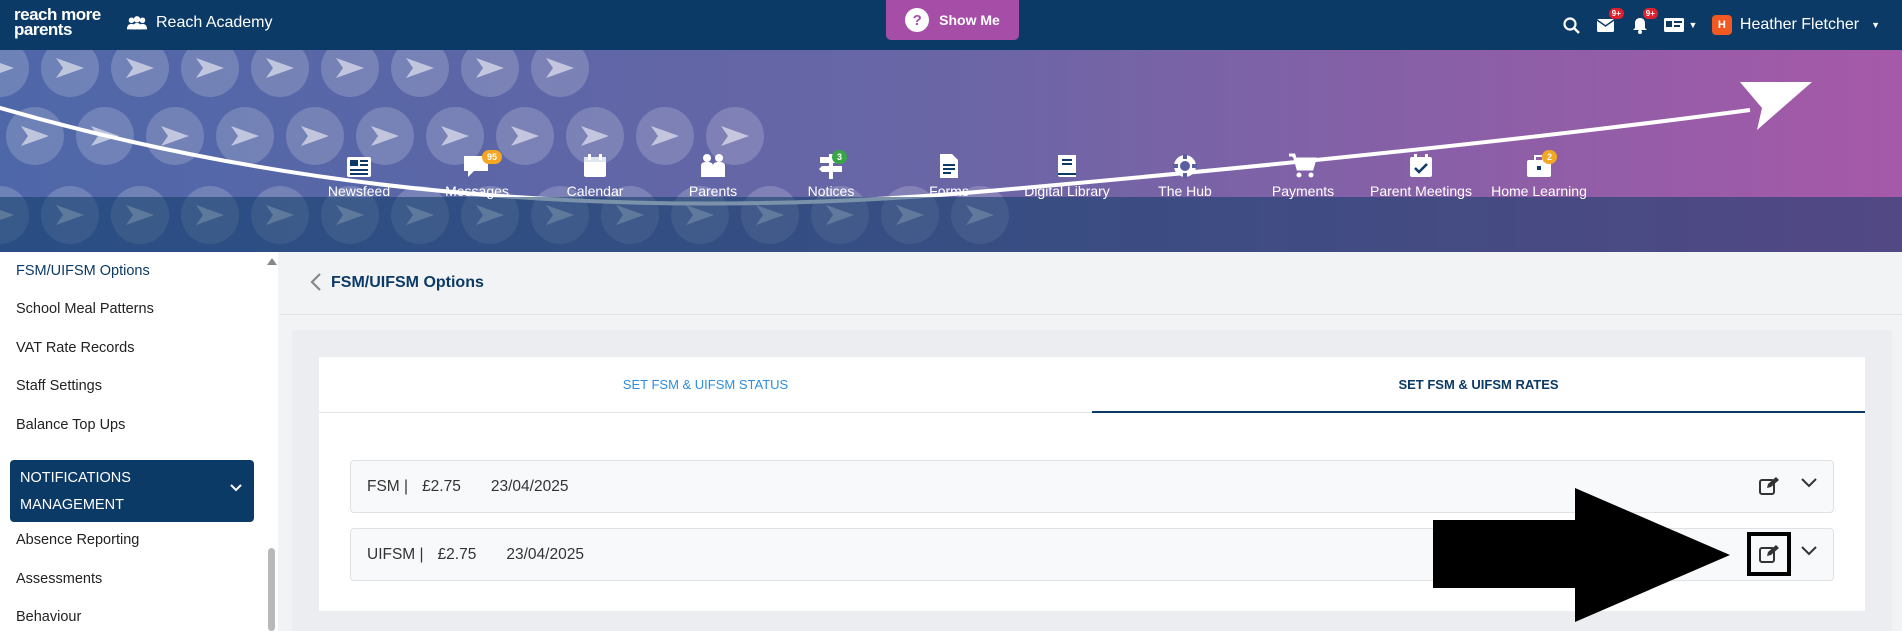  Describe the element at coordinates (840, 157) in the screenshot. I see `notices-badge: 3` at that location.